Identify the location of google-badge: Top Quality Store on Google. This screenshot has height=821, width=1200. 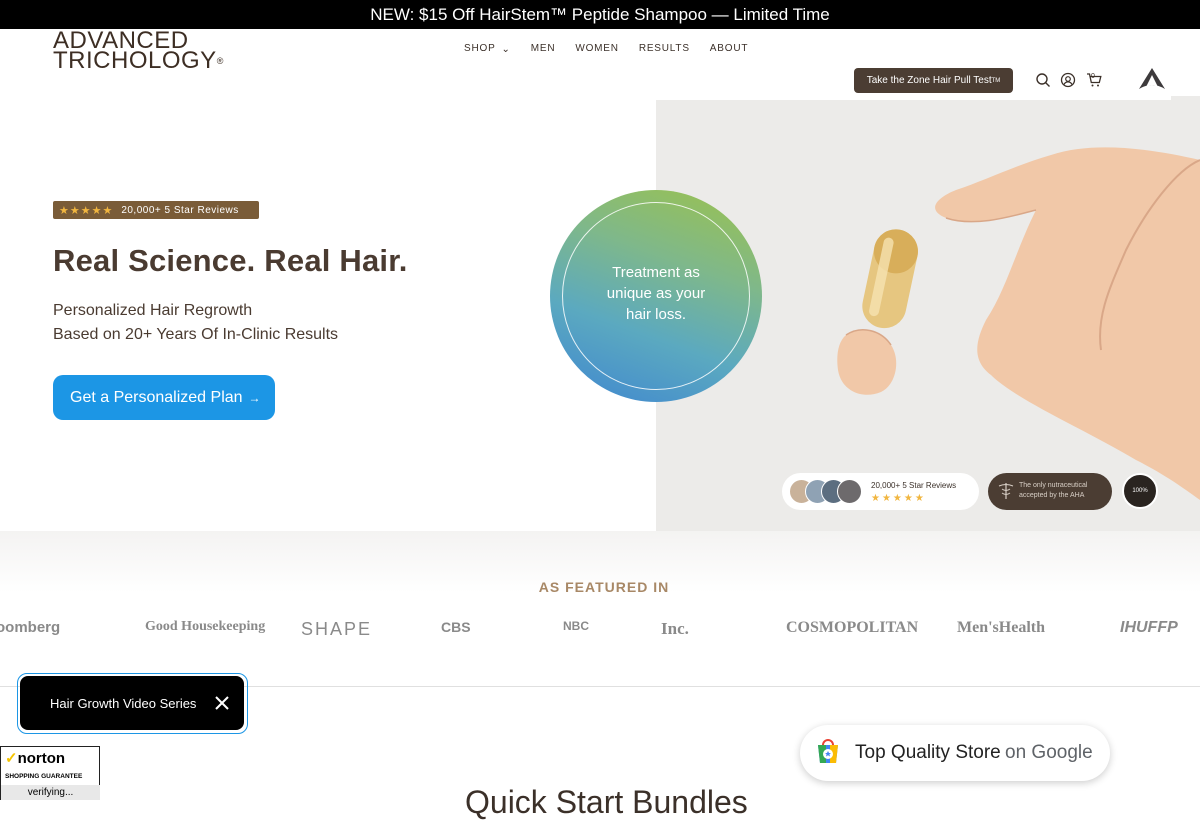
(955, 753).